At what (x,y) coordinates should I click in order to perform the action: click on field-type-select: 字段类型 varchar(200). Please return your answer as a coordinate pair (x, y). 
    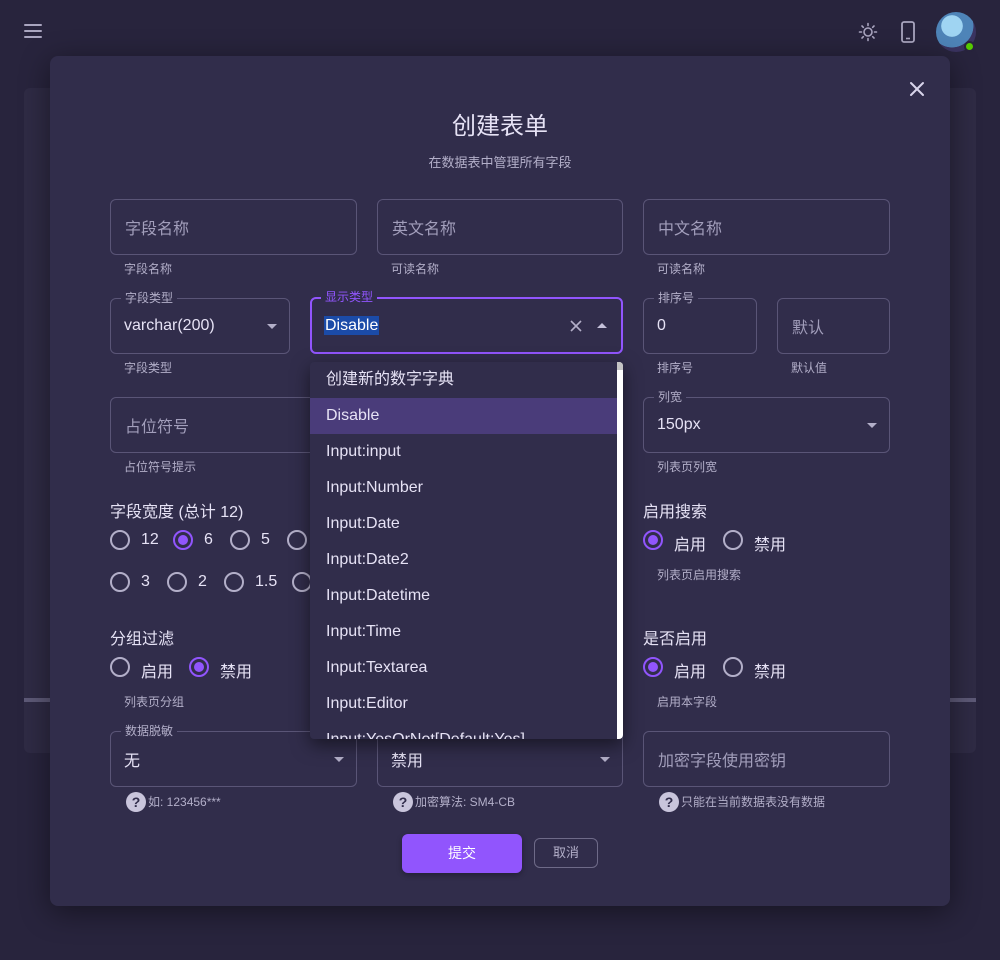
    Looking at the image, I should click on (200, 322).